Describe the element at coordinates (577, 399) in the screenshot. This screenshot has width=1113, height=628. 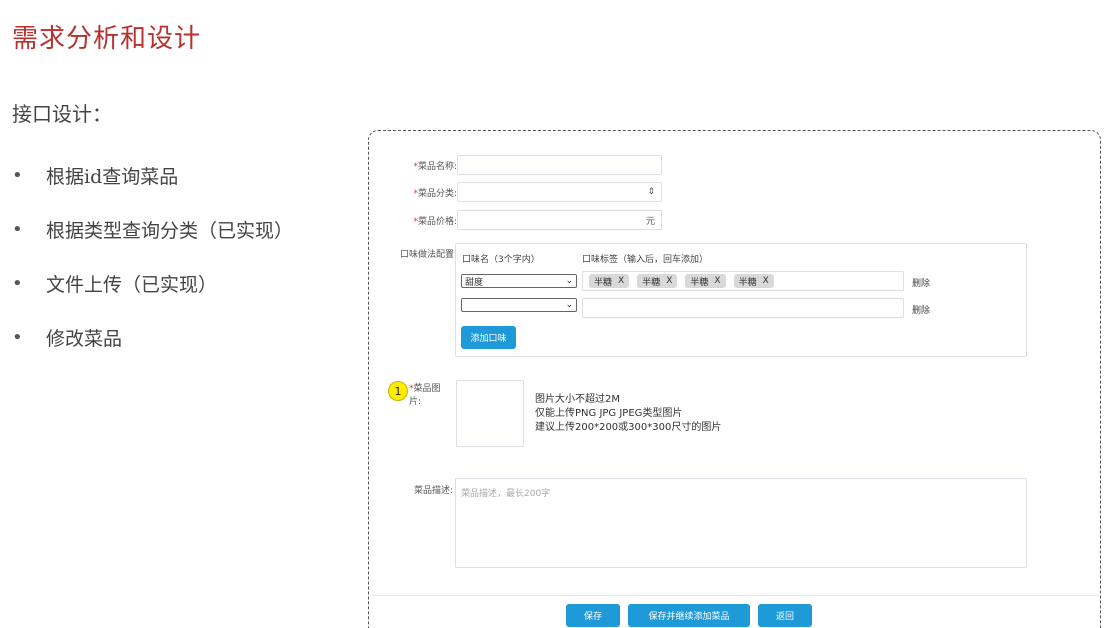
I see `image-hint-size: 图片大小不超过2M` at that location.